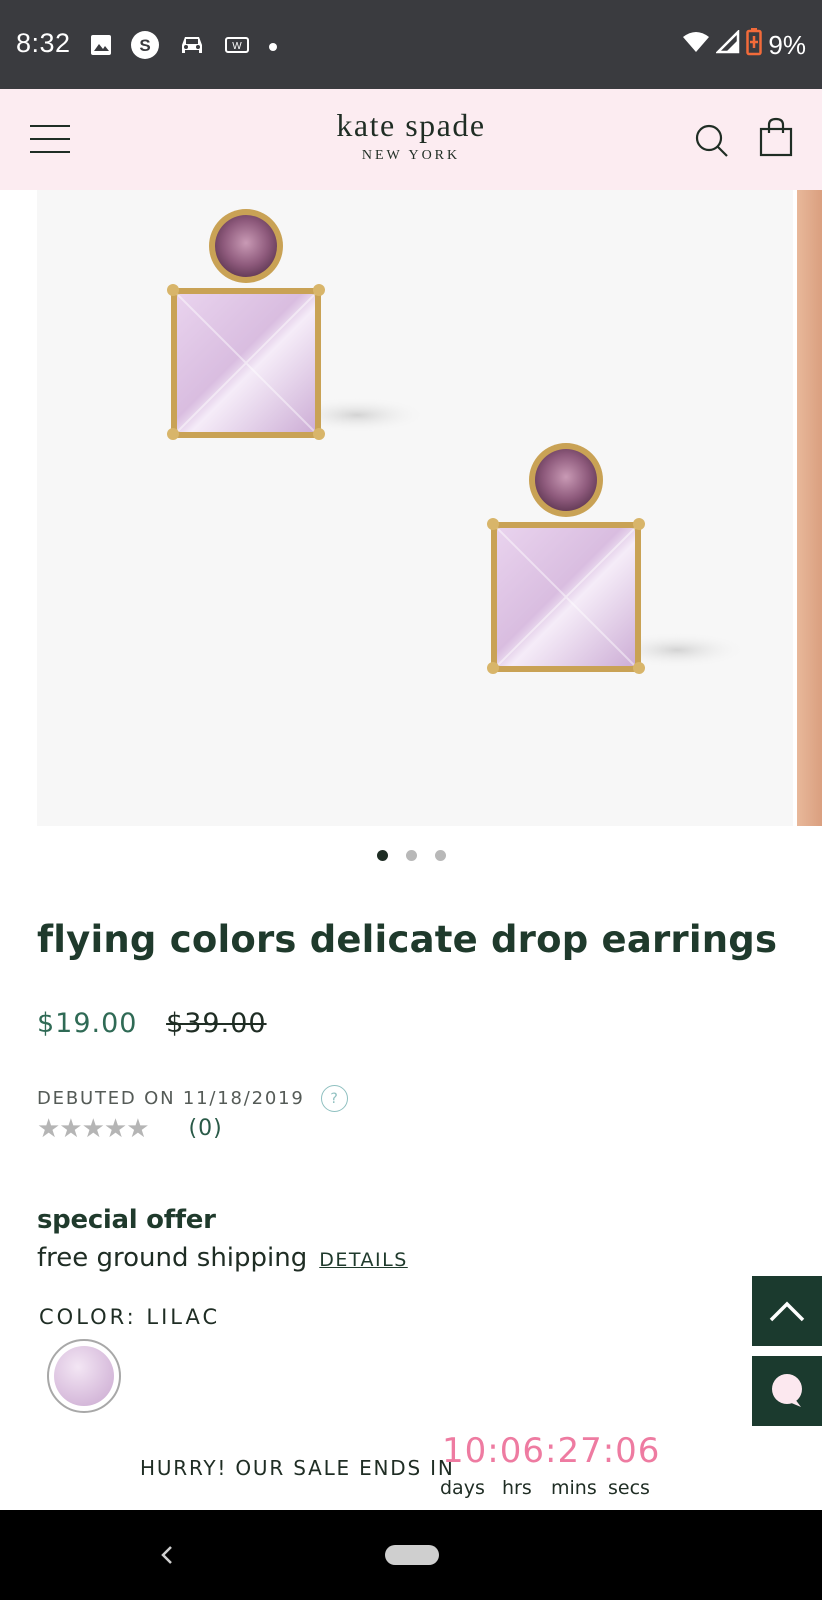 The height and width of the screenshot is (1600, 822). What do you see at coordinates (93, 1128) in the screenshot?
I see `star-rating-icon: ★★★★★` at bounding box center [93, 1128].